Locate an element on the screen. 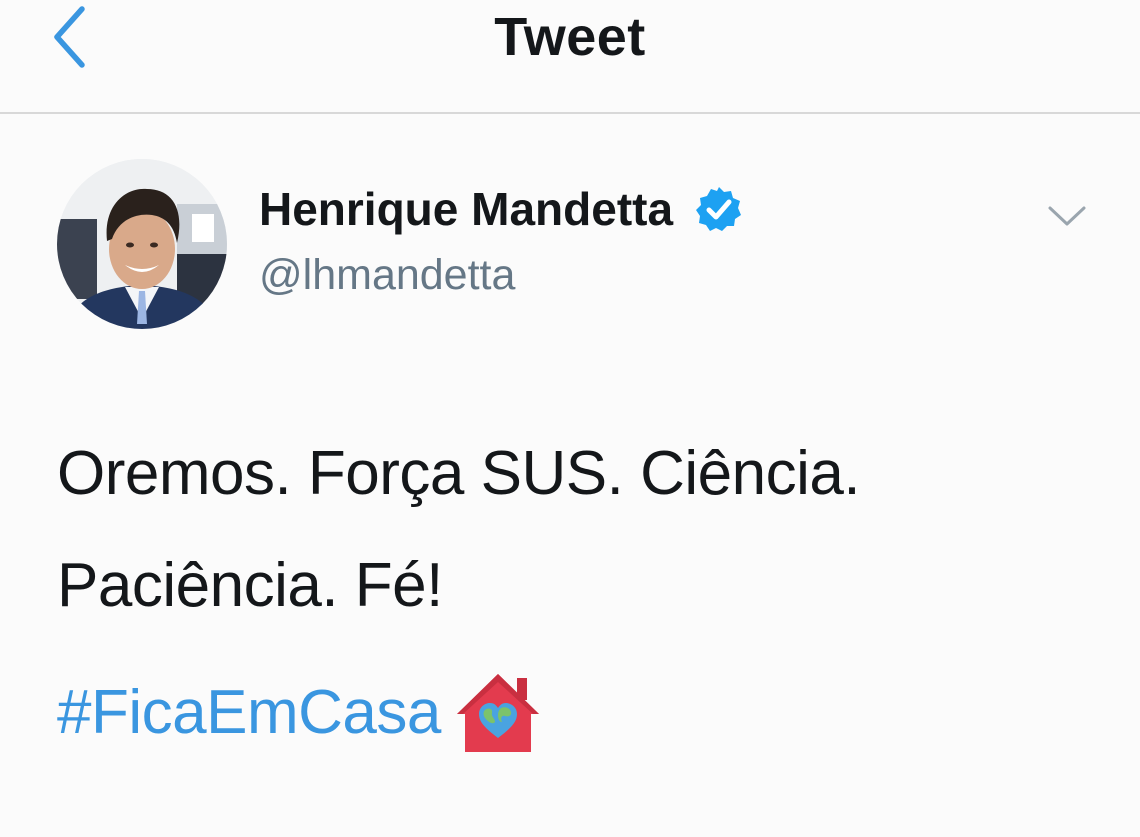 This screenshot has height=837, width=1140. avatar-photo is located at coordinates (142, 244).